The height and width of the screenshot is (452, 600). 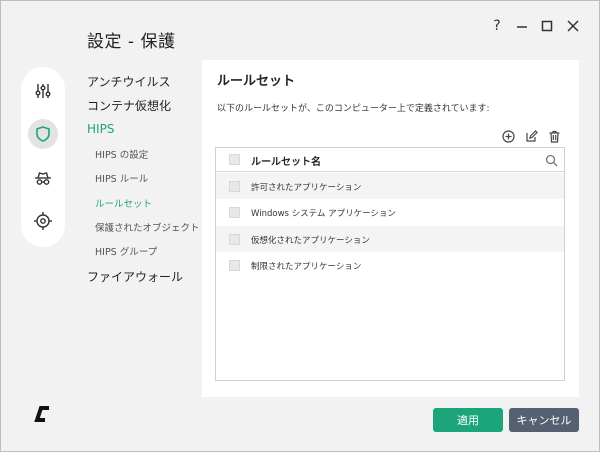 I want to click on panel-description: 以下のルールセットが、このコンピューター上で定義されています:, so click(x=353, y=109).